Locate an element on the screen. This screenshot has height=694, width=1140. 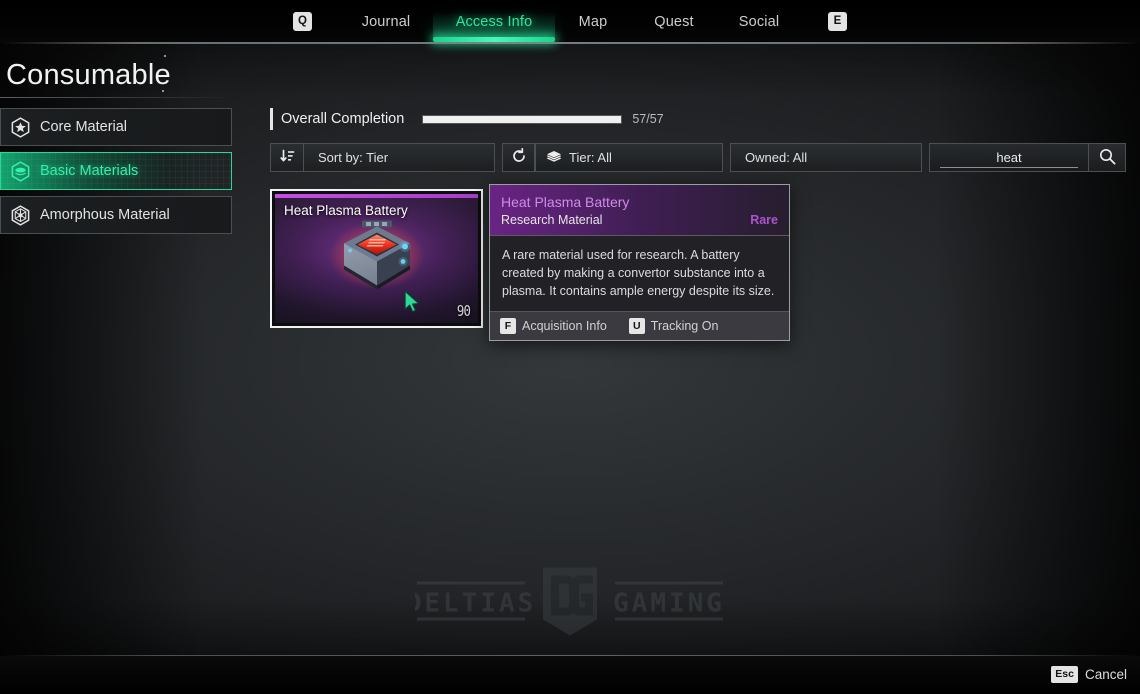
sidebar-item-label: Core Material is located at coordinates (84, 127).